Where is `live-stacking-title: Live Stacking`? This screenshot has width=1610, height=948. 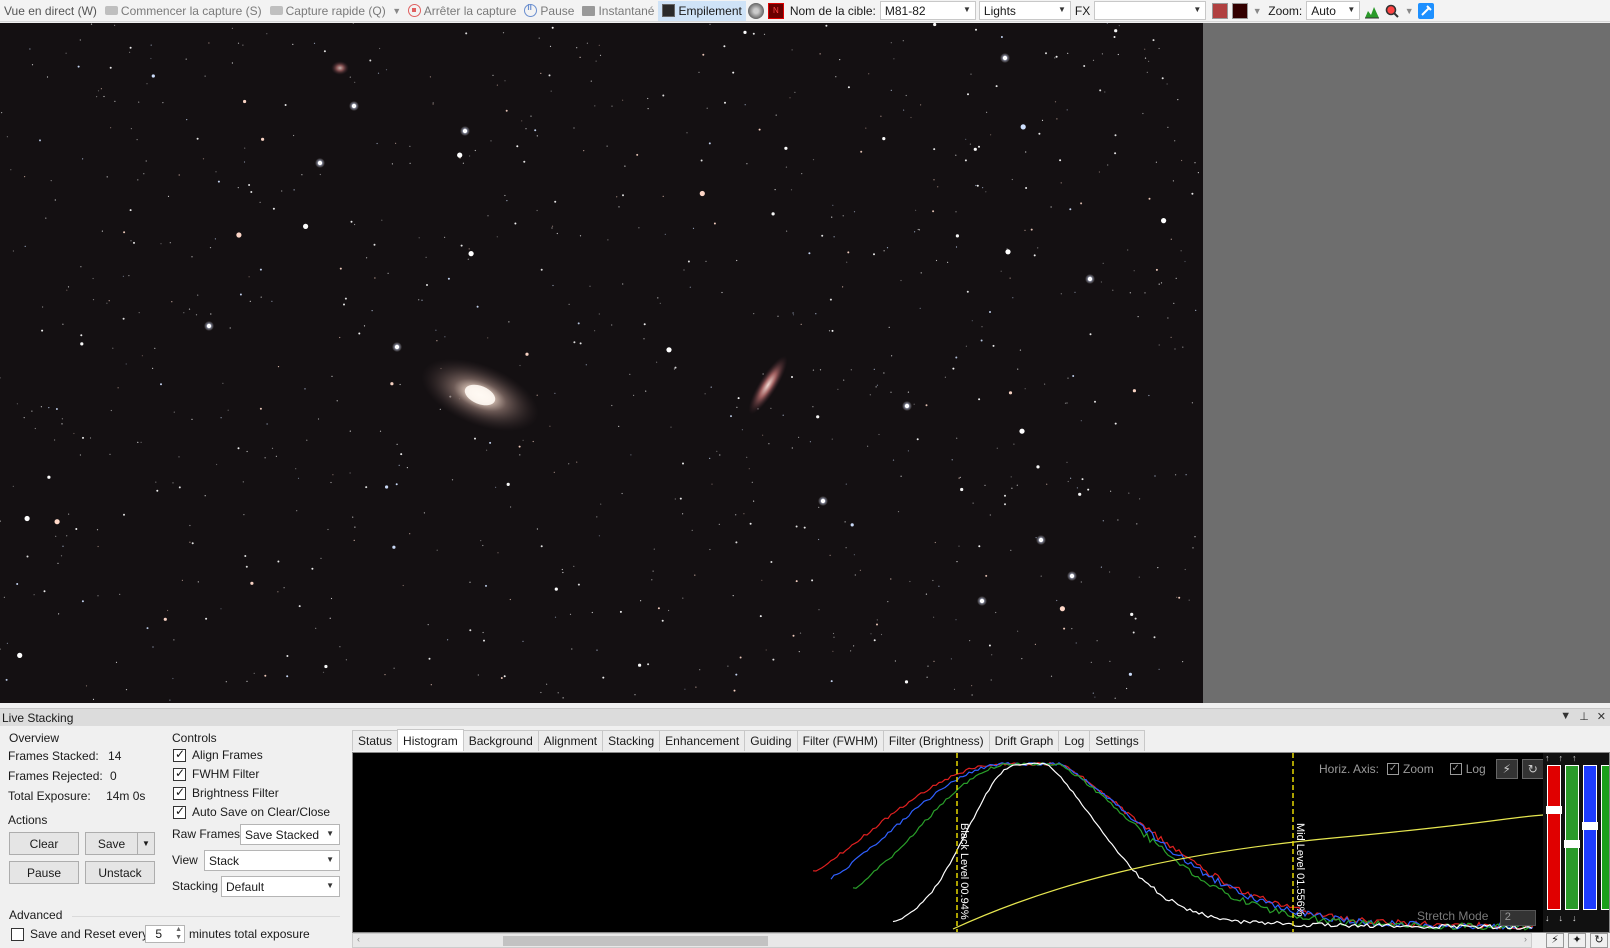 live-stacking-title: Live Stacking is located at coordinates (38, 717).